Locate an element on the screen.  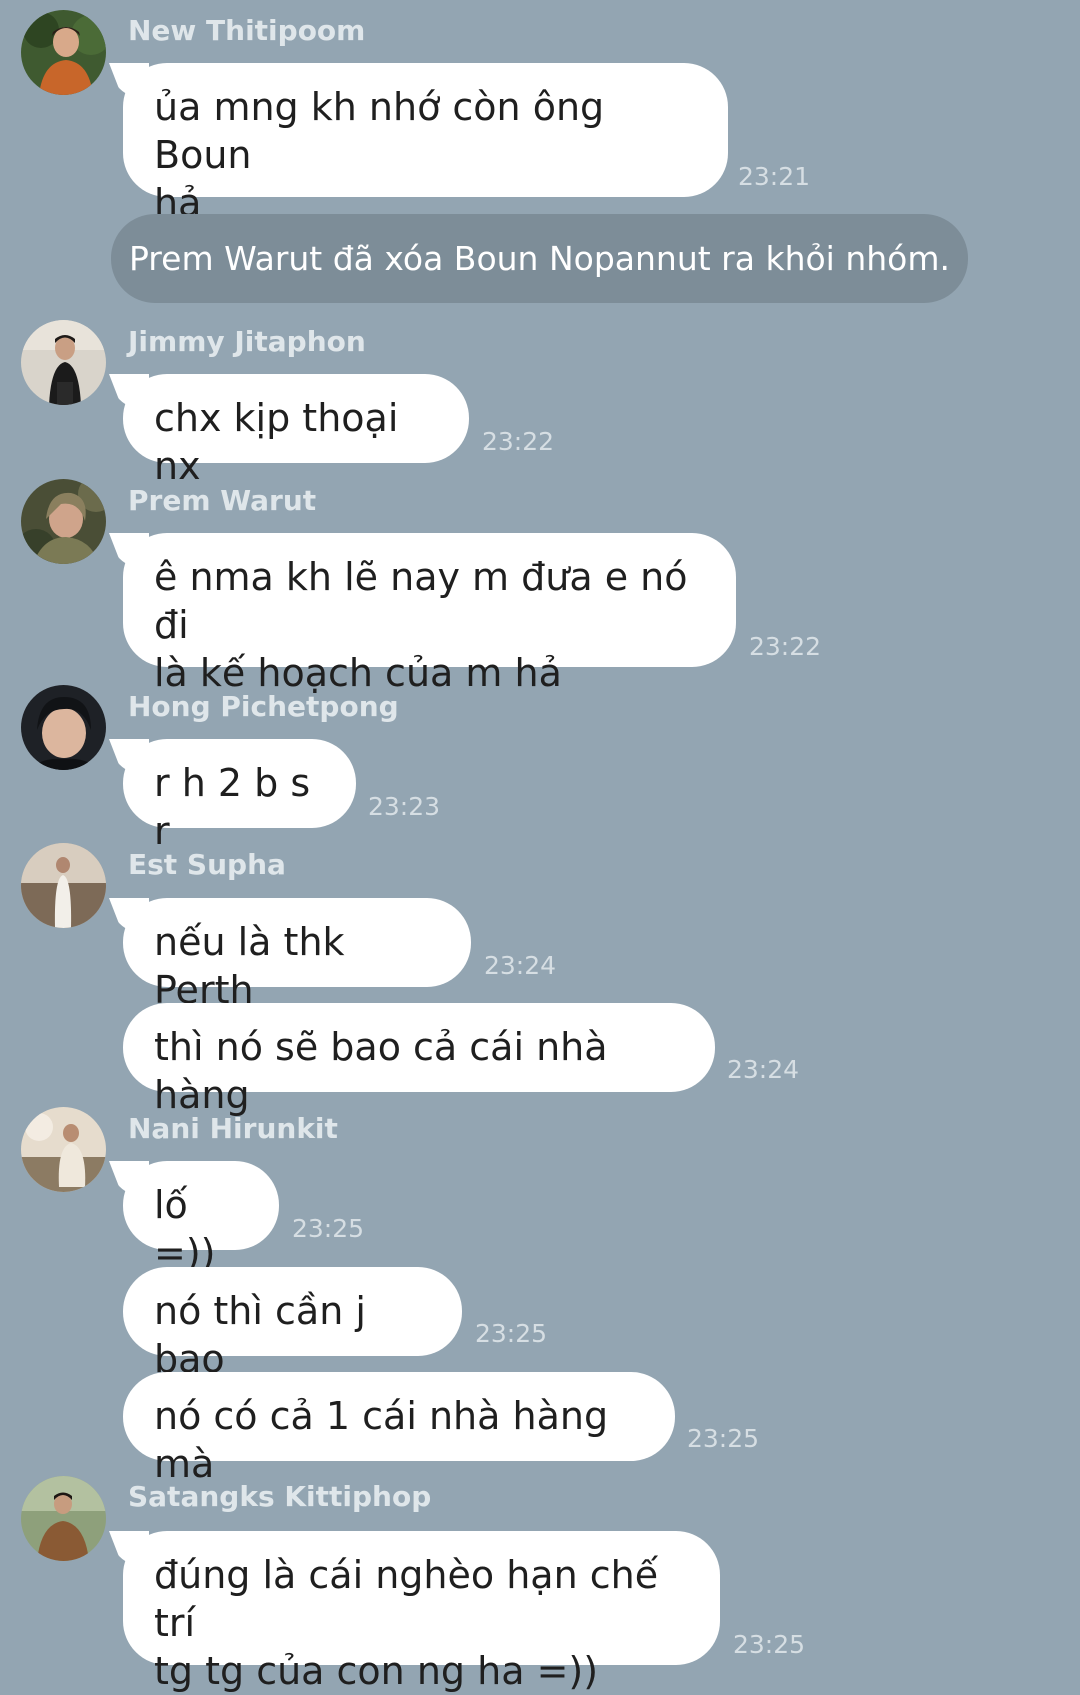
sender-name: Jimmy Jitaphon is located at coordinates (247, 341).